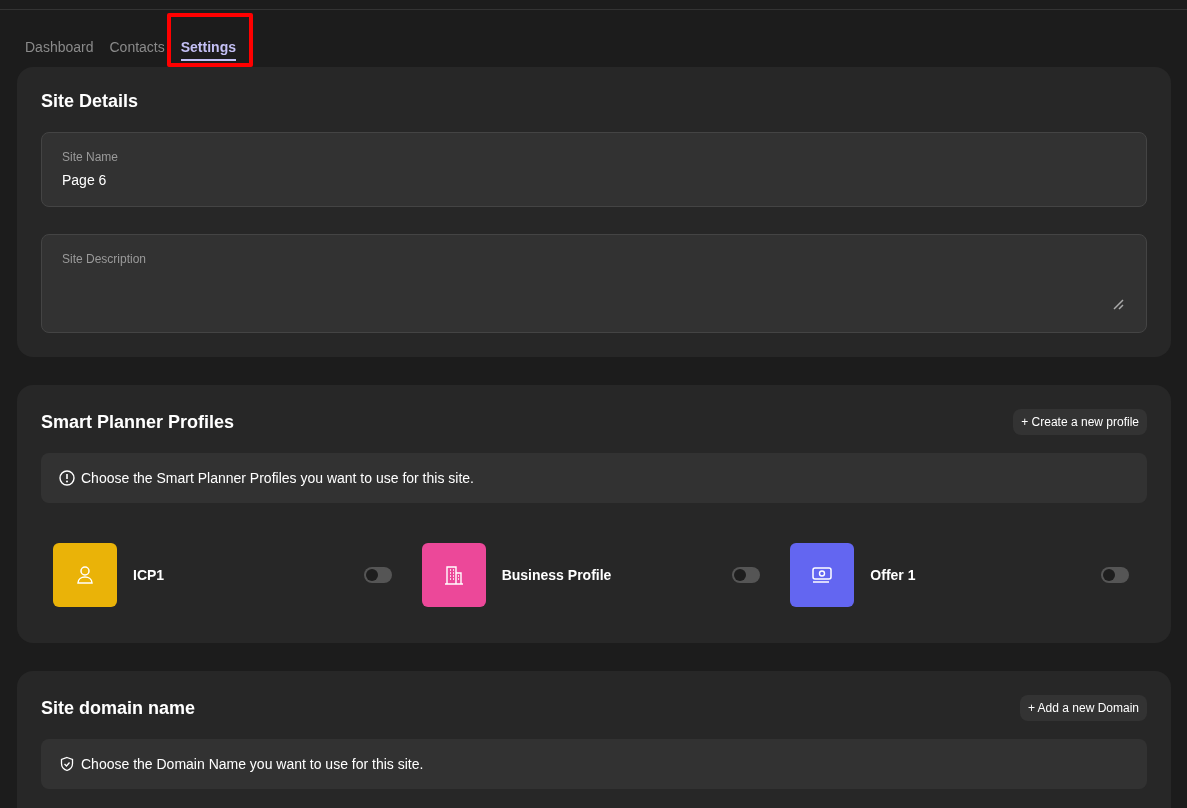 This screenshot has width=1187, height=808. Describe the element at coordinates (67, 478) in the screenshot. I see `info-icon` at that location.